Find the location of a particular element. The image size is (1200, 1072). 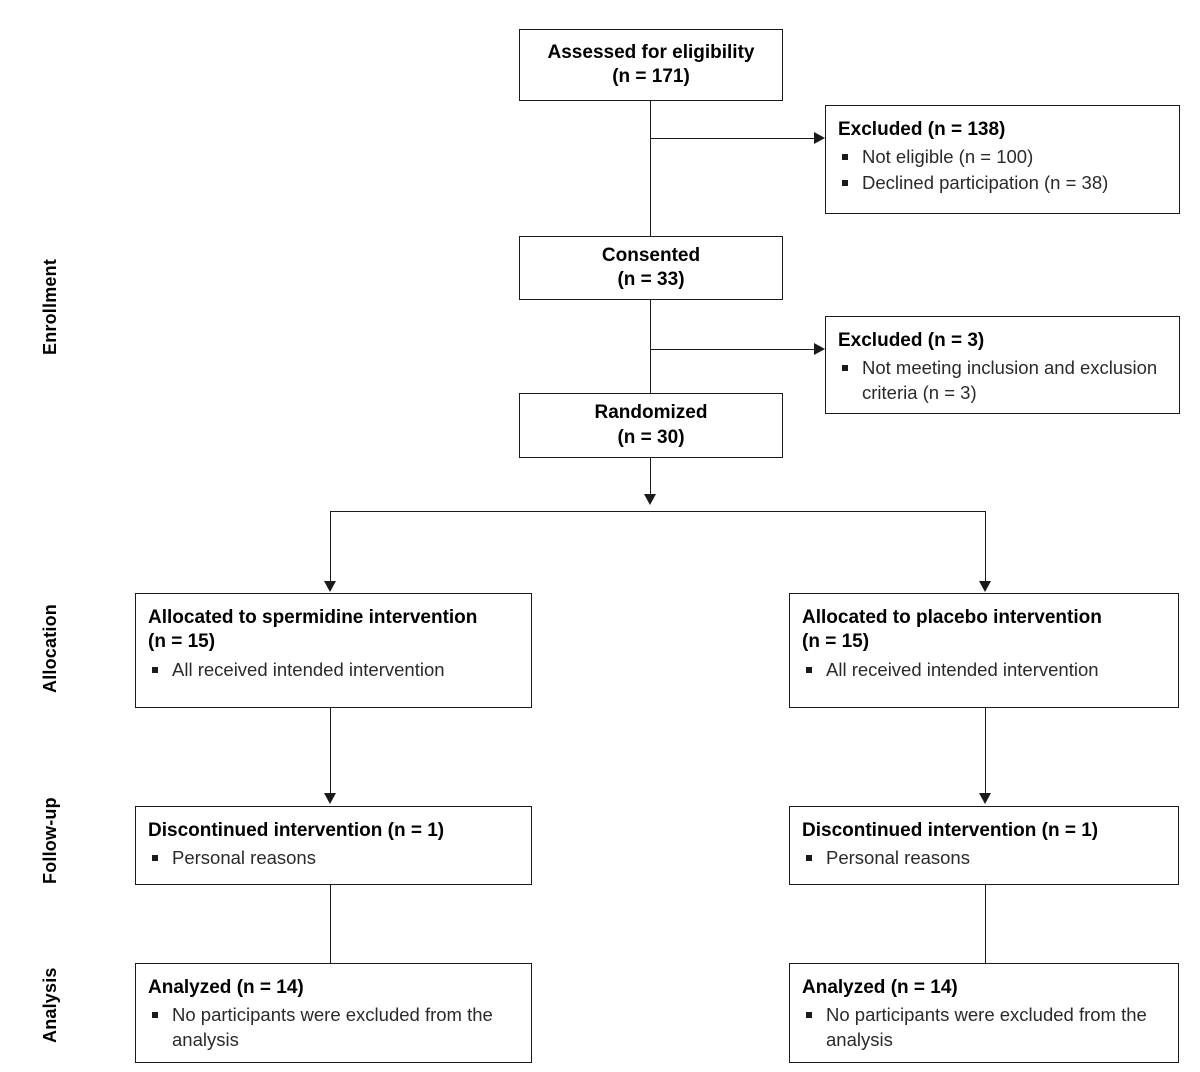

connector-split-to-placebo is located at coordinates (985, 546).